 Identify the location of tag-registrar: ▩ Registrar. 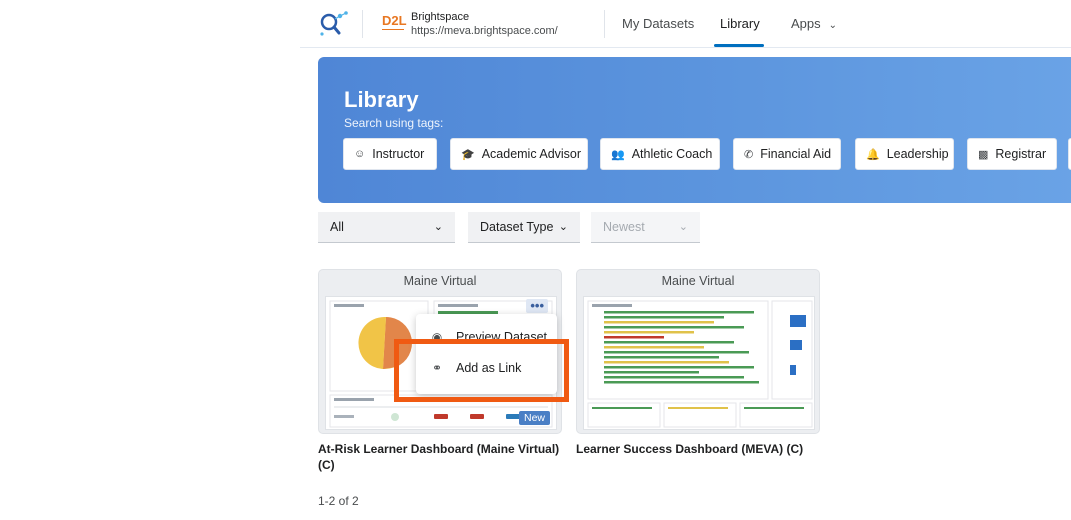
(1012, 154).